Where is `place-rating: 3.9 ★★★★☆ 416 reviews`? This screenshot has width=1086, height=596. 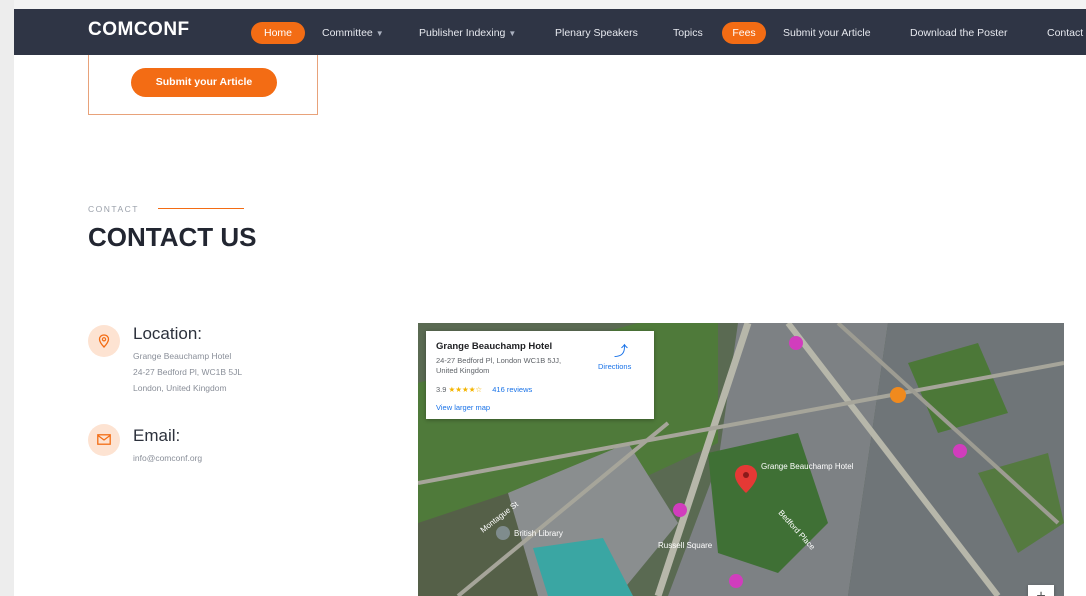 place-rating: 3.9 ★★★★☆ 416 reviews is located at coordinates (484, 389).